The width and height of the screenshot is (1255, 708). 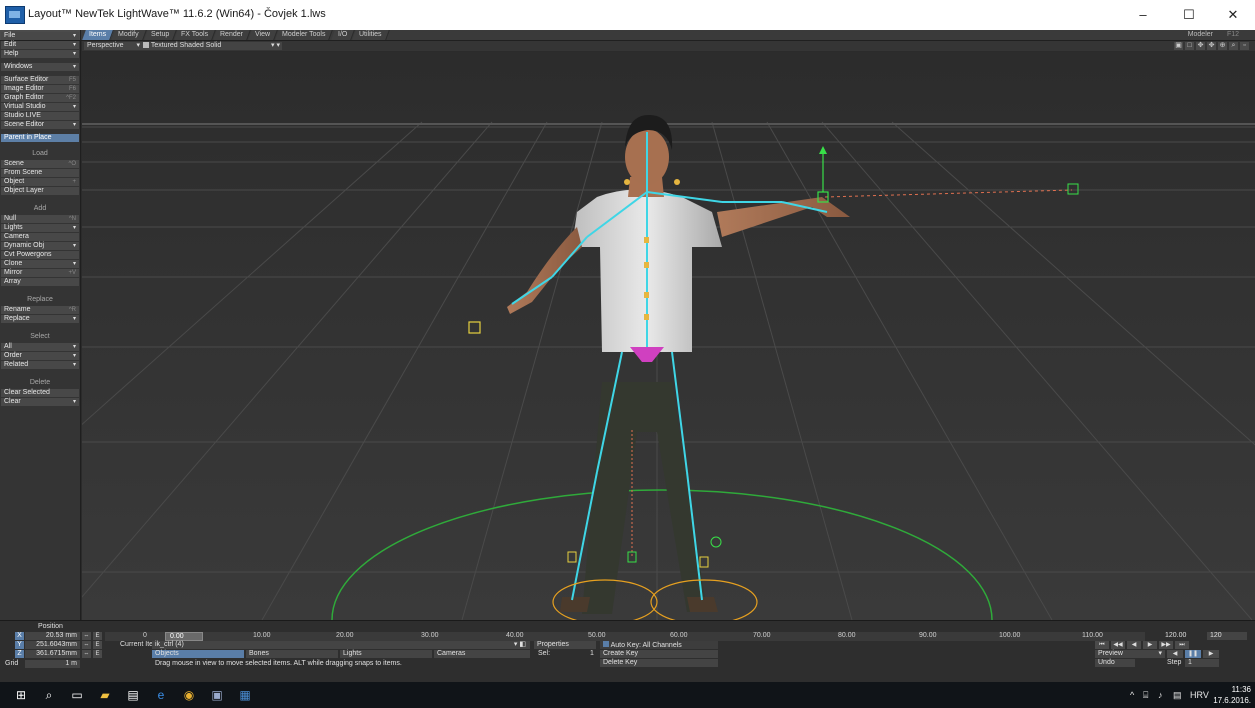 I want to click on x-position-field: 20.53 mm, so click(x=52, y=636).